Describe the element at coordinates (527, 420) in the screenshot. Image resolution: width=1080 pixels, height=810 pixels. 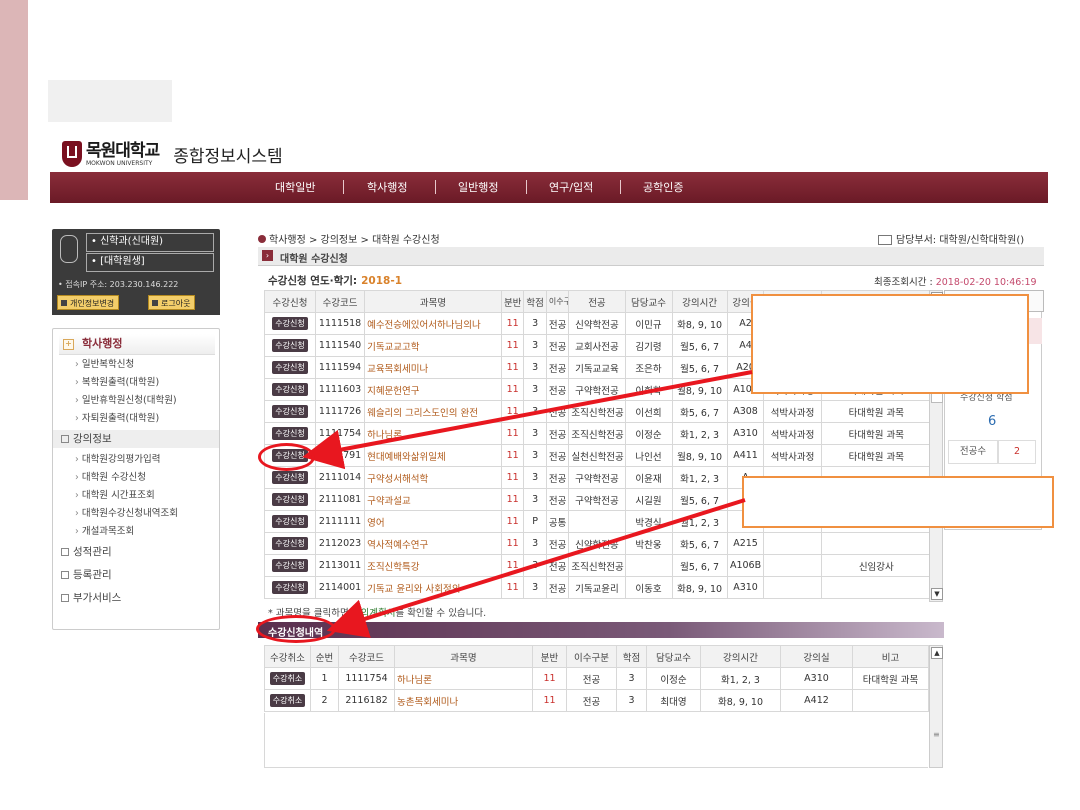
I see `arrow-to-request-button` at that location.